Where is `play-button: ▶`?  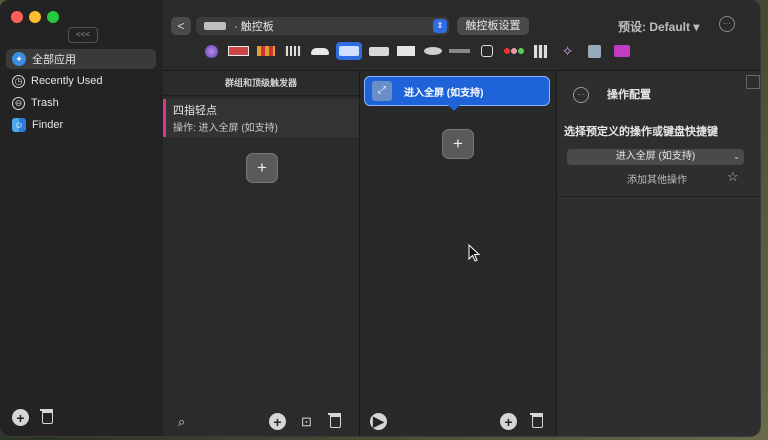
play-button: ▶ is located at coordinates (378, 421).